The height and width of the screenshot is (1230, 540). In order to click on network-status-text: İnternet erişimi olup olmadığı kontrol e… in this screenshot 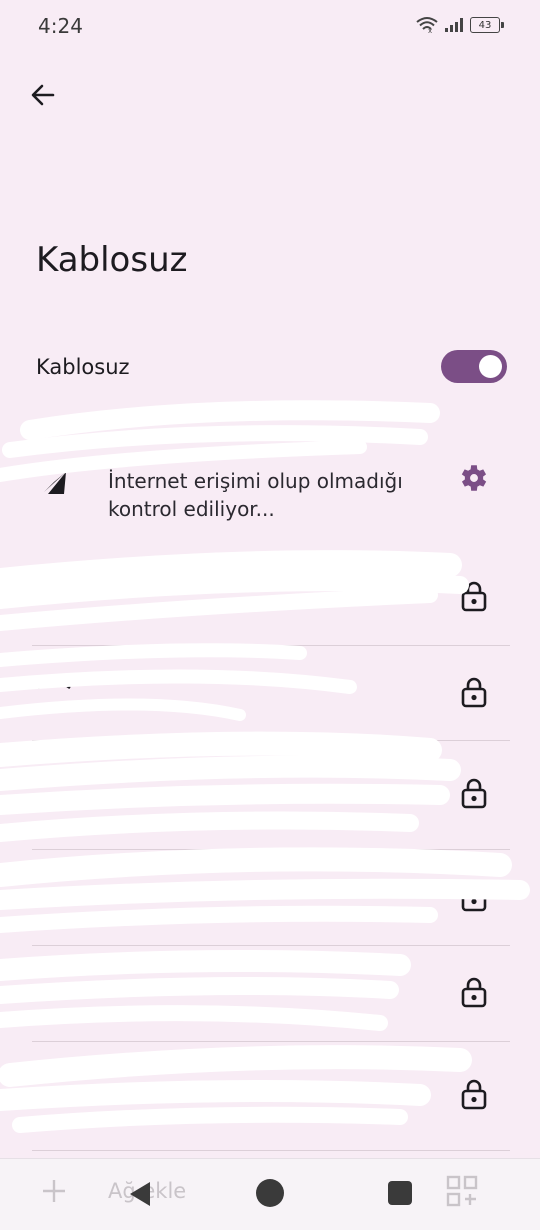, I will do `click(255, 495)`.